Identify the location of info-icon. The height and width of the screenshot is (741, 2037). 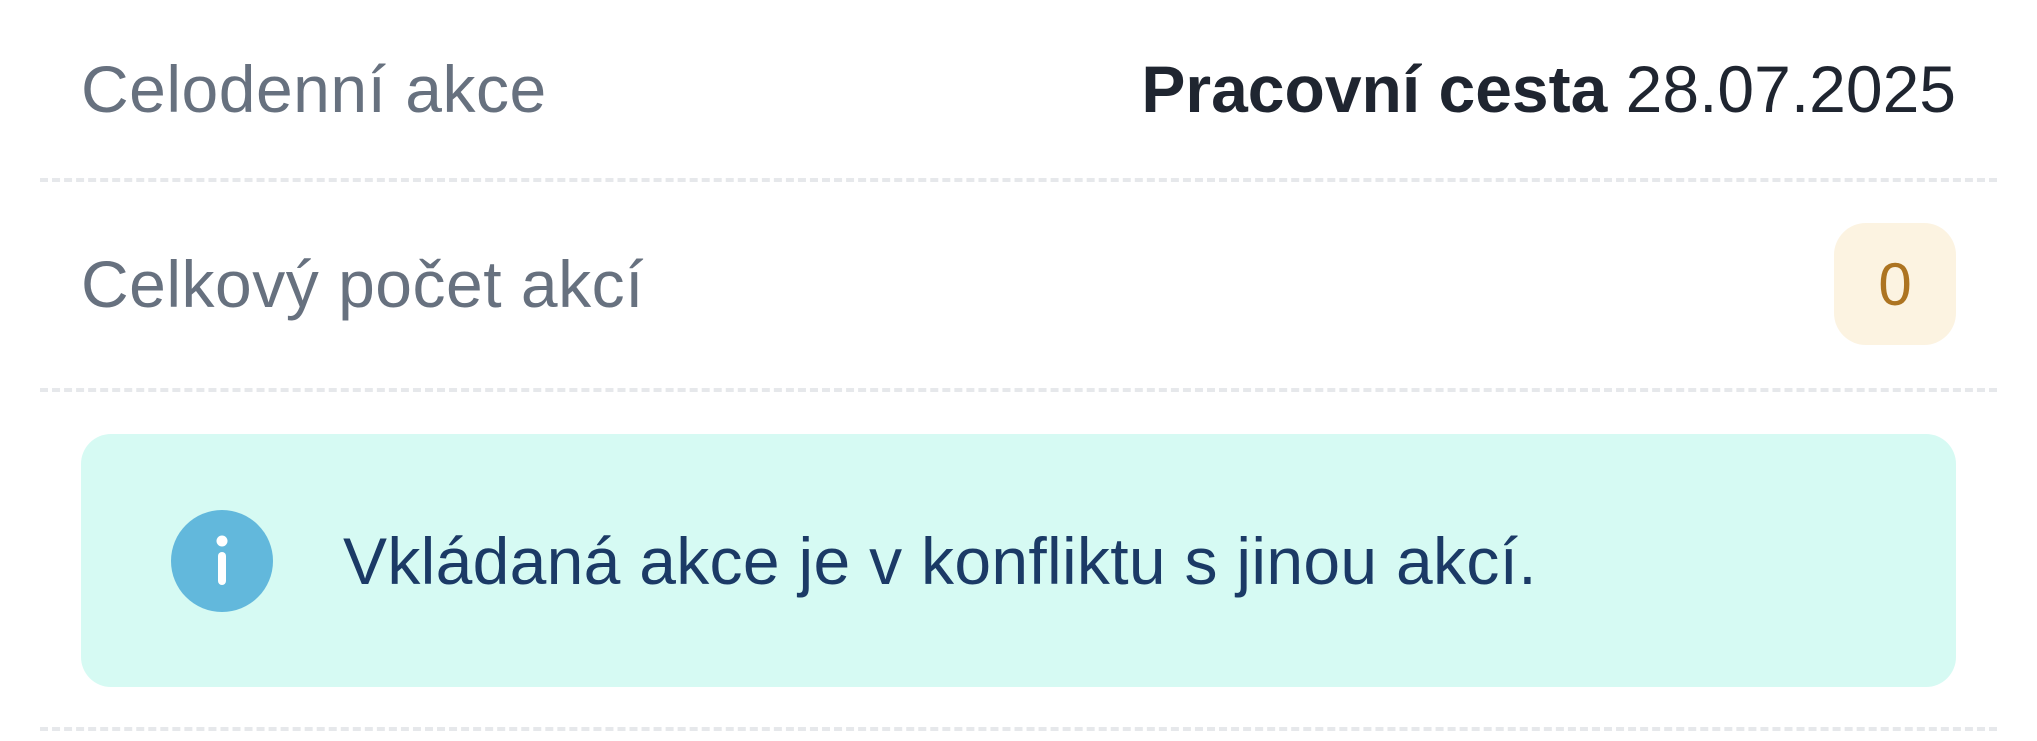
(222, 560).